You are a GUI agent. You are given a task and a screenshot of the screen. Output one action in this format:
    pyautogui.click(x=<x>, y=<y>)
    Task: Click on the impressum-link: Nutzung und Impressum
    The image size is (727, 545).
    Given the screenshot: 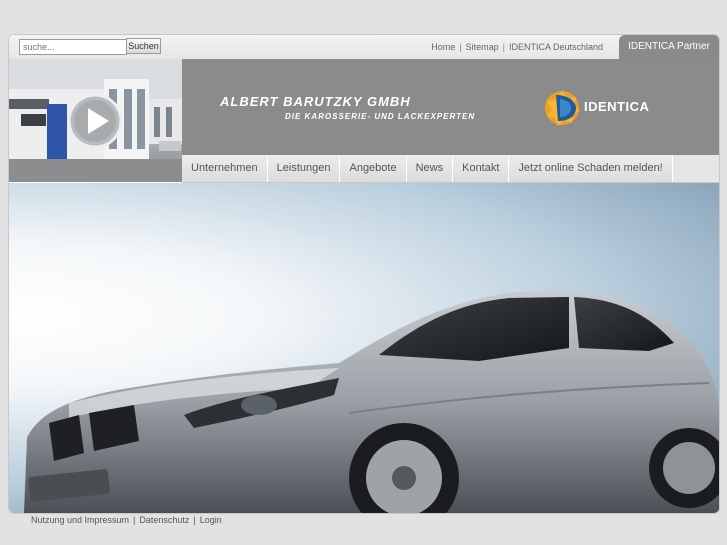 What is the action you would take?
    pyautogui.click(x=80, y=520)
    